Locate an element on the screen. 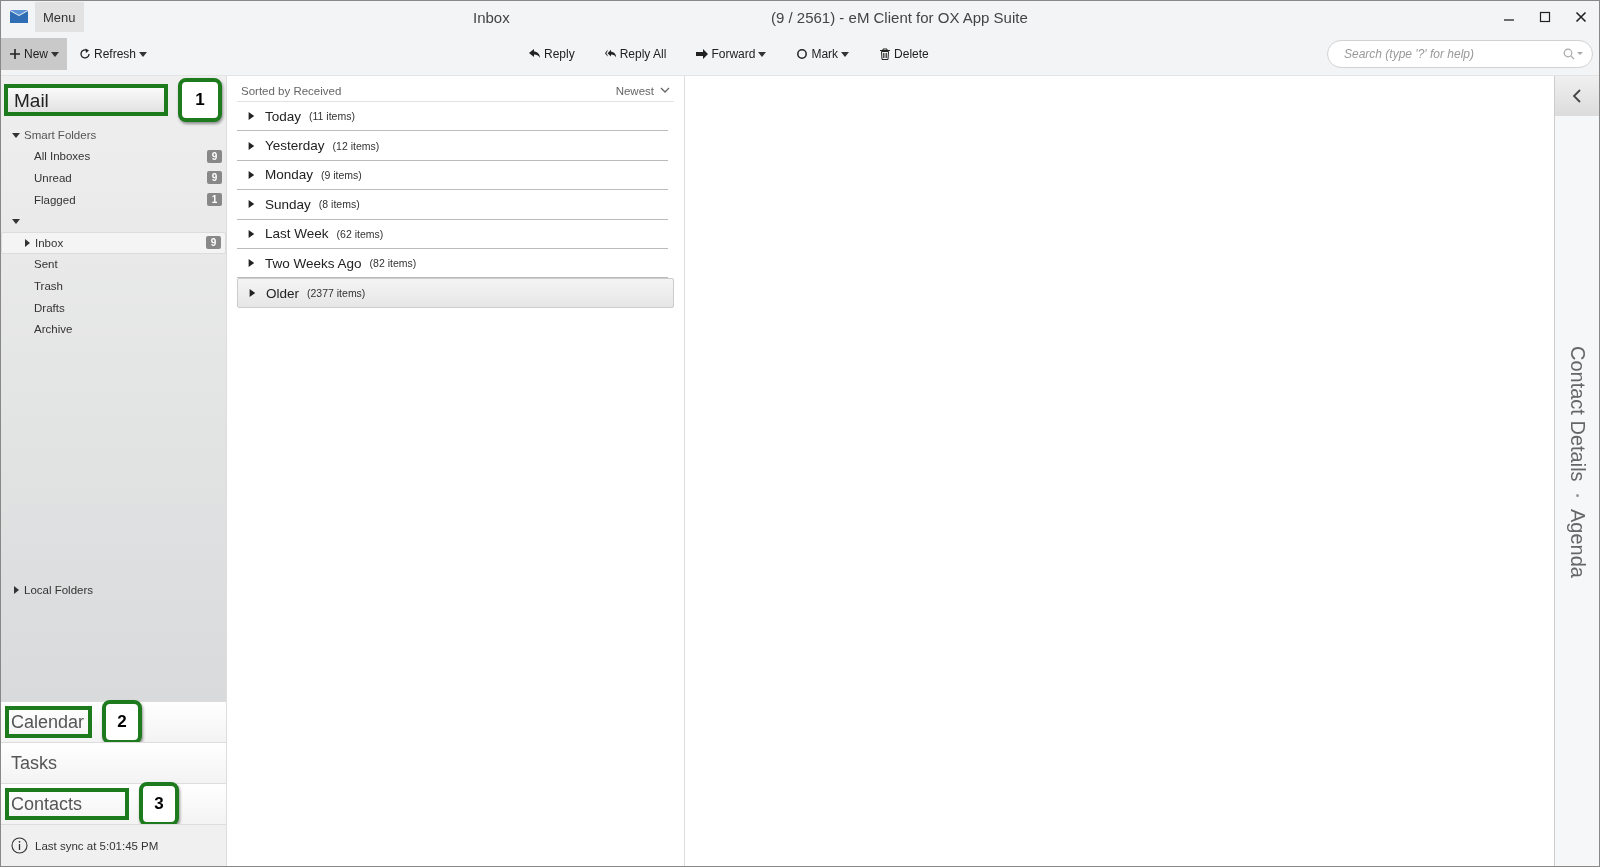  folder-label: Inbox is located at coordinates (50, 242).